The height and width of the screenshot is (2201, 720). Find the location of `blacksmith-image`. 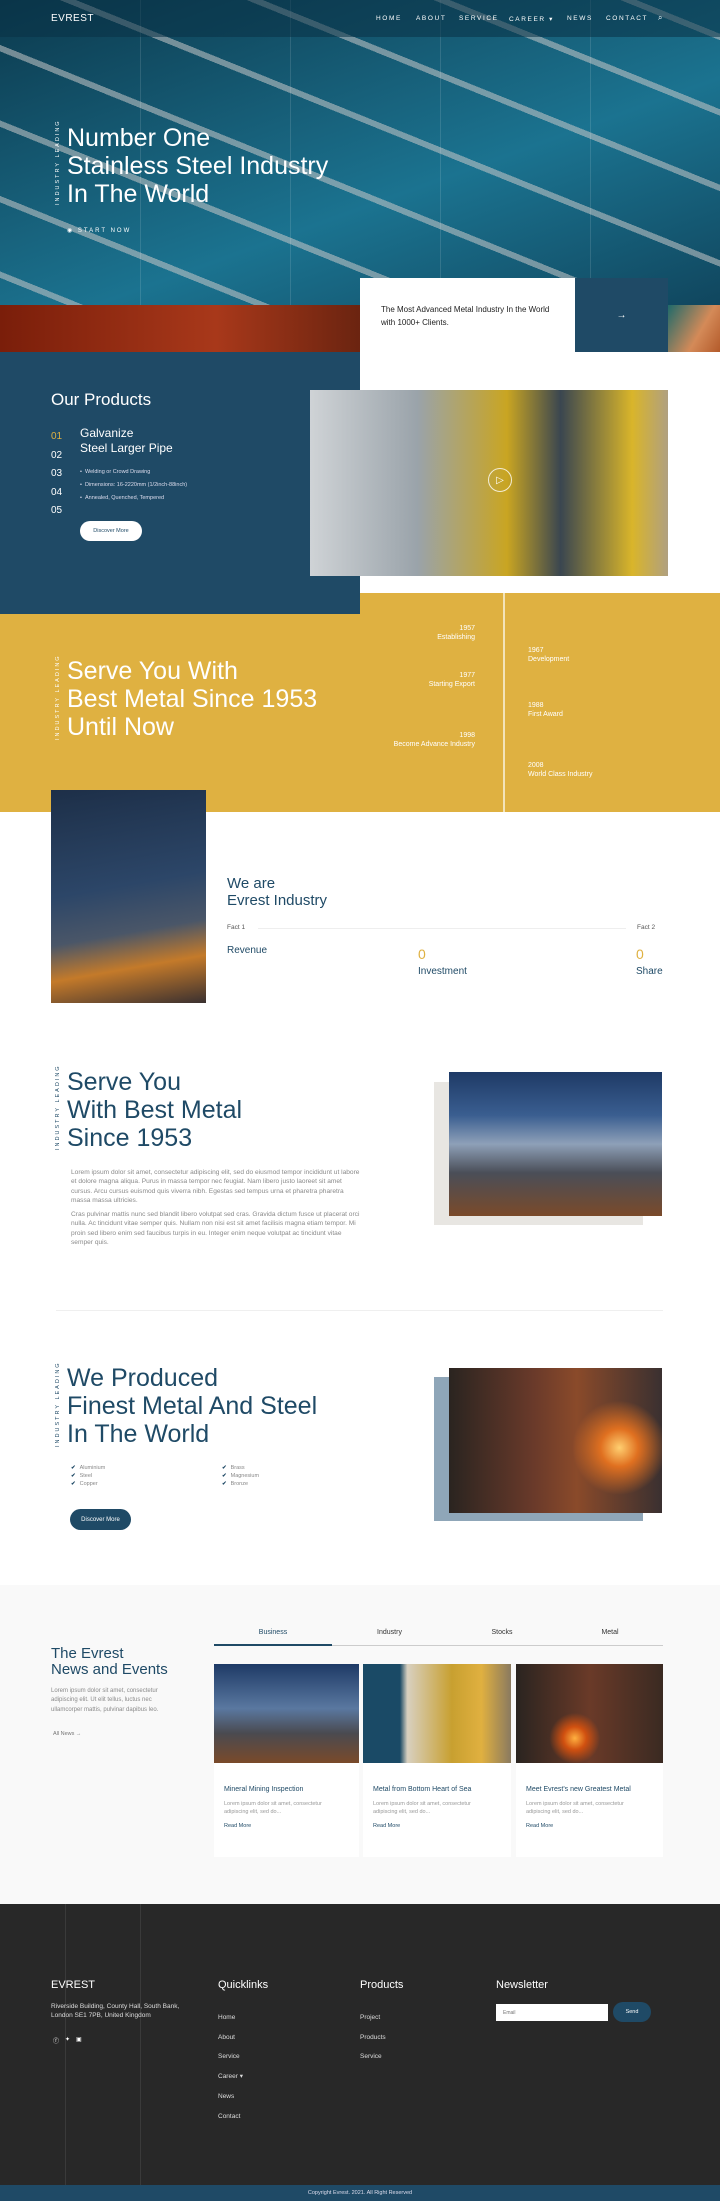

blacksmith-image is located at coordinates (555, 1440).